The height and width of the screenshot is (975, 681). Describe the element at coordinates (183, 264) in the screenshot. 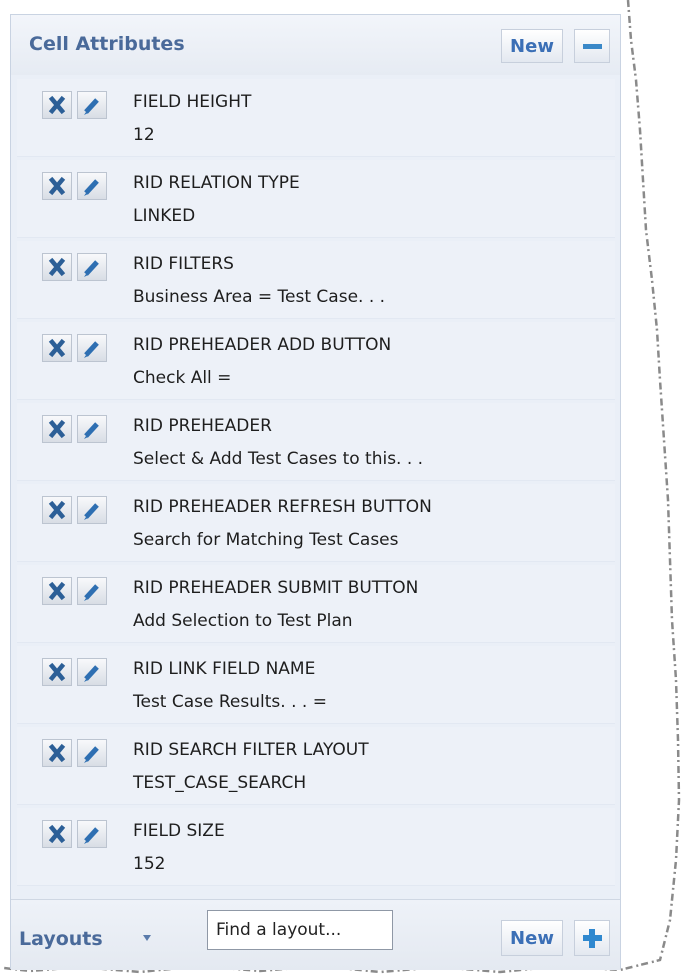

I see `attribute-name: RID FILTERS` at that location.